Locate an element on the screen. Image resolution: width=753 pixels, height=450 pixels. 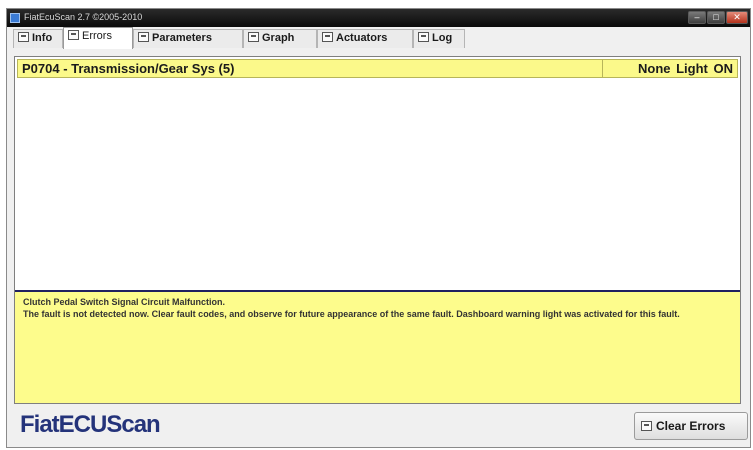
error-code-description: P0704 - Transmission/Gear Sys (5) is located at coordinates (128, 68).